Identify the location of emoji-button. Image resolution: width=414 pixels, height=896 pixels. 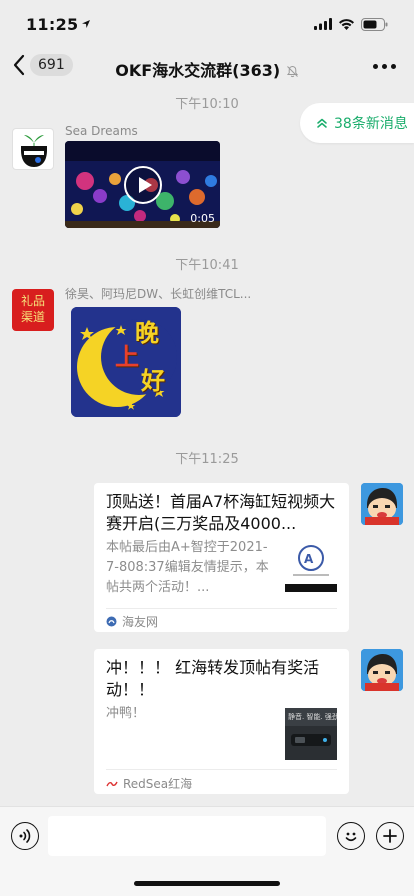
(351, 836).